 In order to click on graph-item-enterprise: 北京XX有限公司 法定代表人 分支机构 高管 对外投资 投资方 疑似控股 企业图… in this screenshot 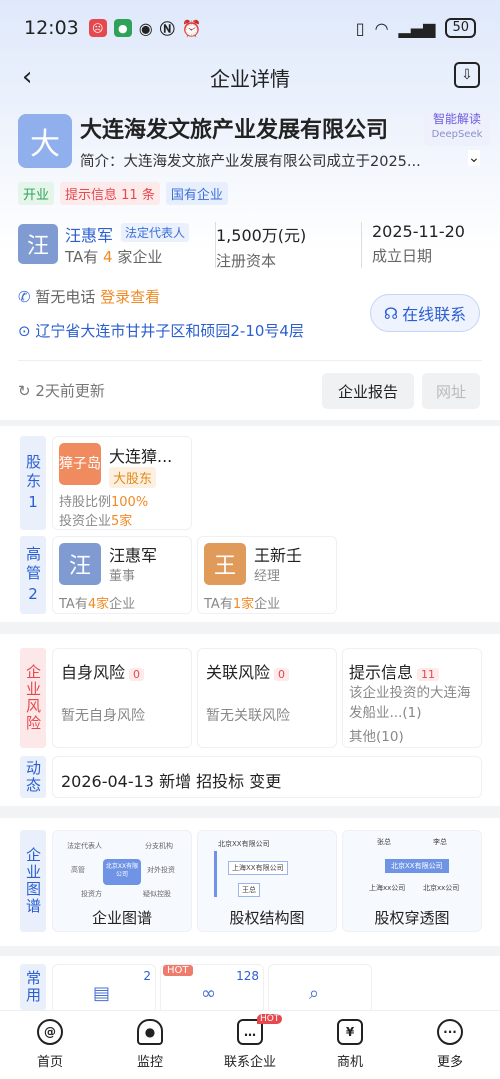, I will do `click(122, 881)`.